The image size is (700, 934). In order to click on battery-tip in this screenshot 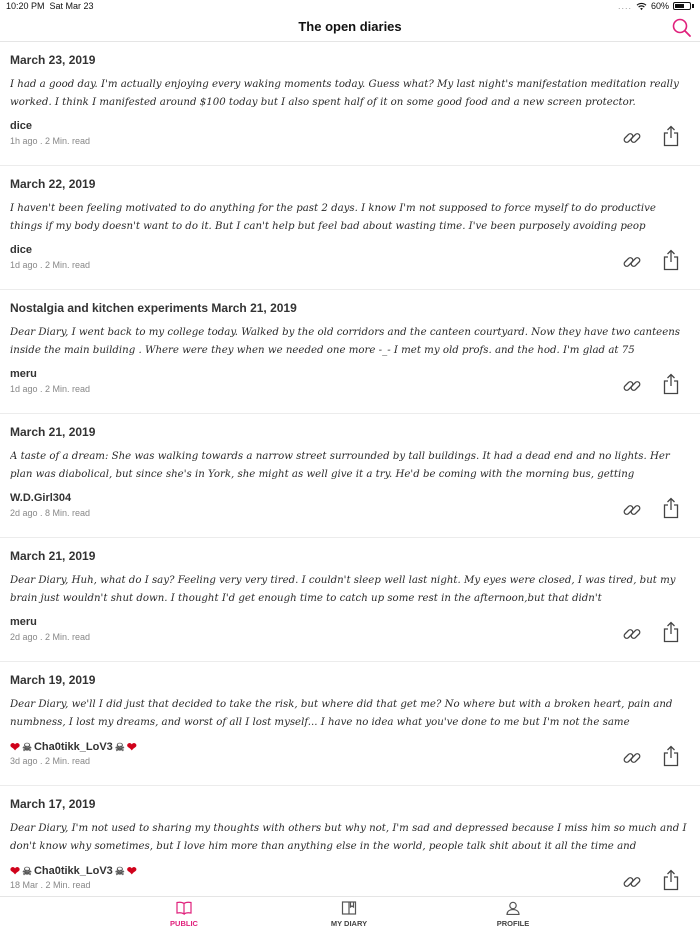, I will do `click(693, 6)`.